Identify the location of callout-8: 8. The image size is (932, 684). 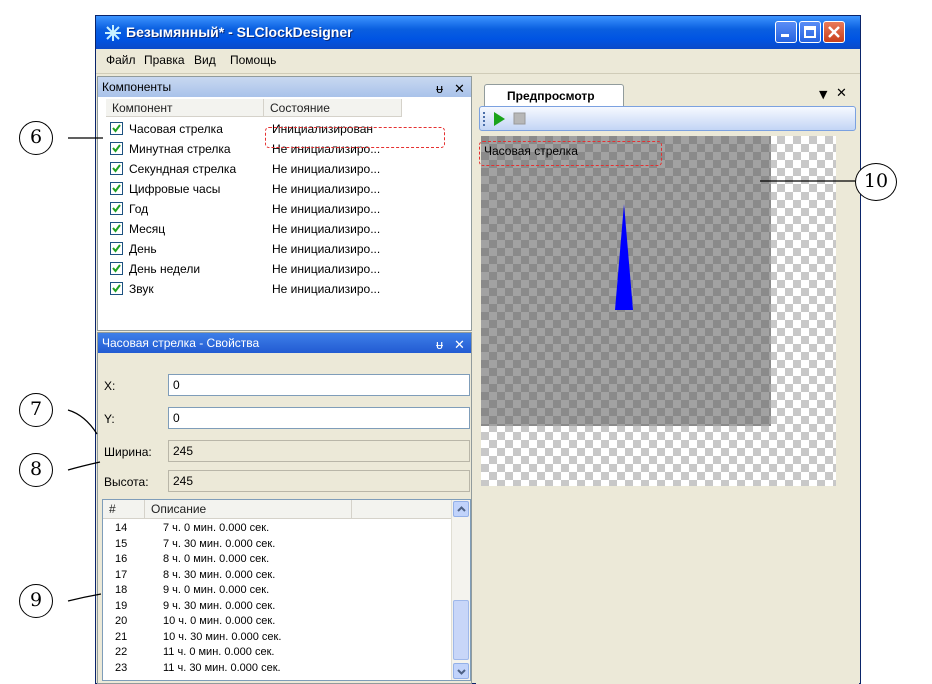
(36, 470).